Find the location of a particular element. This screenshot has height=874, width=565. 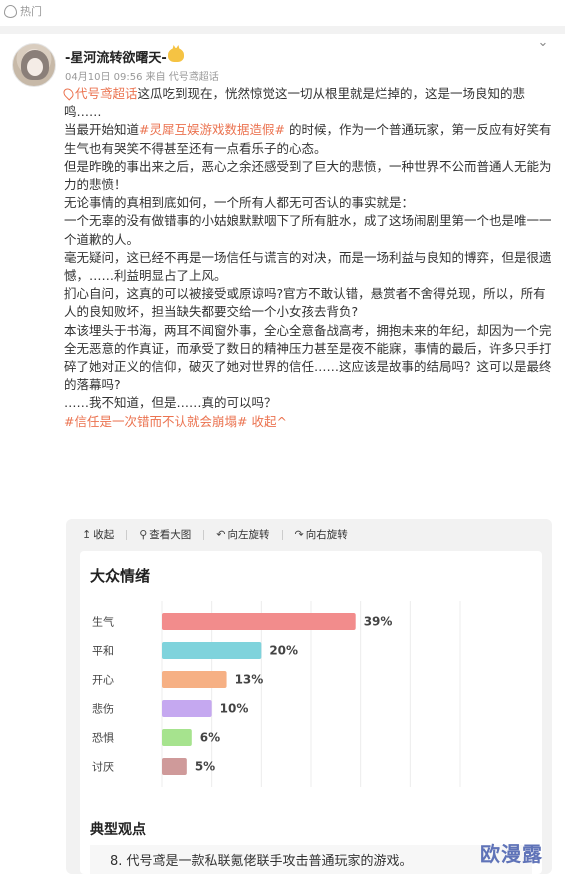

image-toolbar: ↥ 收起 ⚲ 查看大图 ↶ 向左旋转 ↷ 向右旋转 is located at coordinates (215, 534).